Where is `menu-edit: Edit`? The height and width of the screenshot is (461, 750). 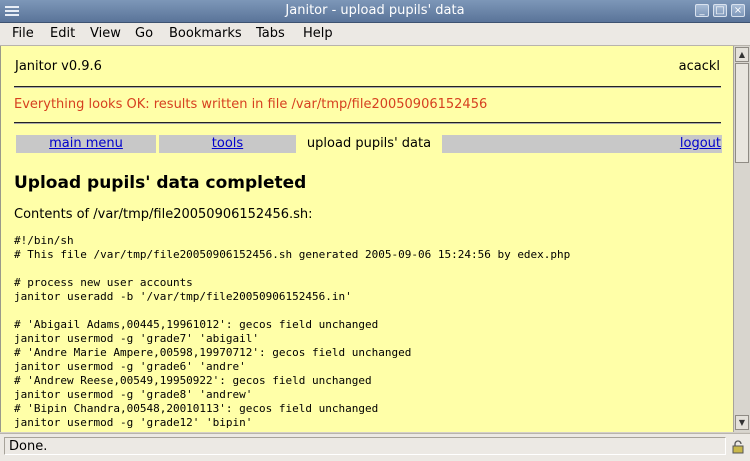
menu-edit: Edit is located at coordinates (62, 33).